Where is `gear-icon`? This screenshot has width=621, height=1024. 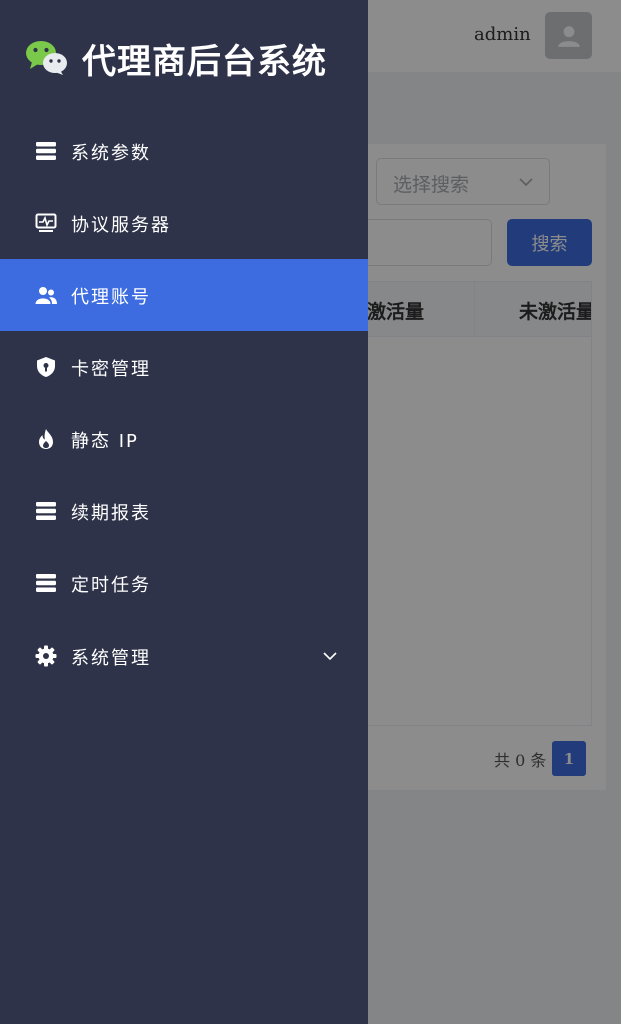 gear-icon is located at coordinates (46, 656).